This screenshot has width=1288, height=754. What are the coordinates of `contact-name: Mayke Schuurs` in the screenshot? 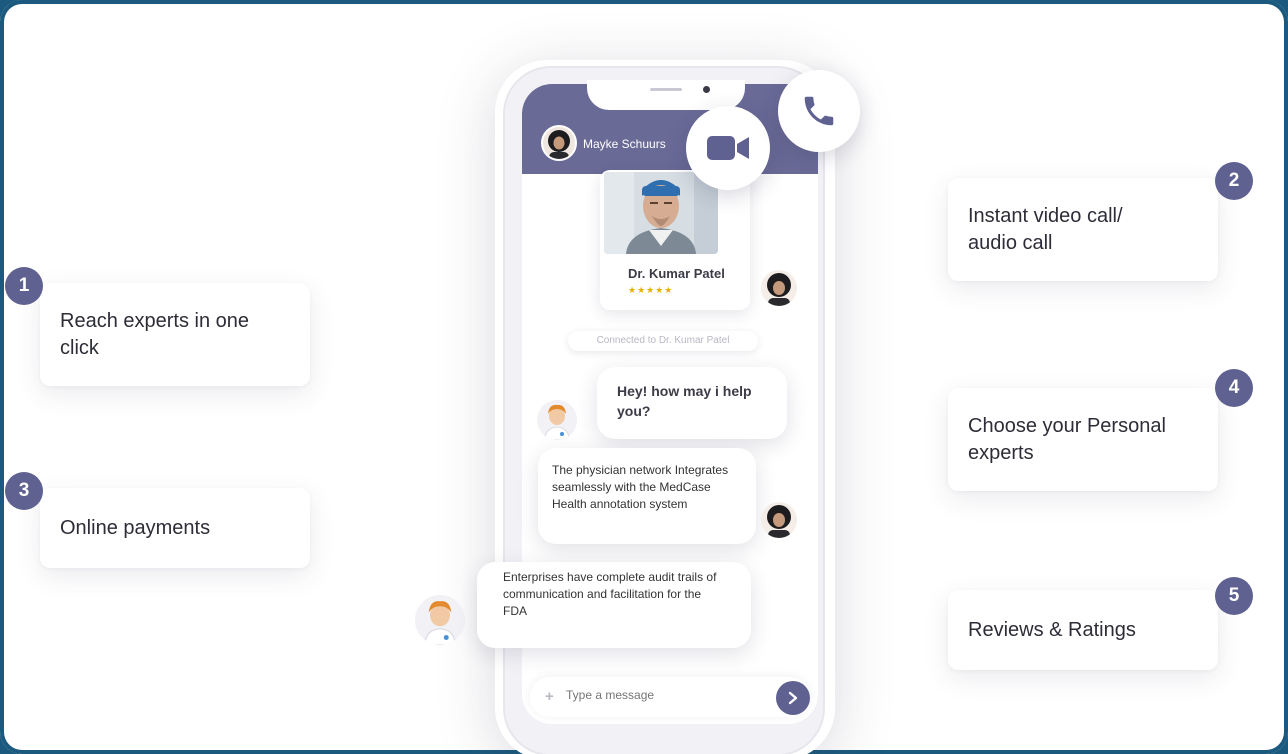 It's located at (624, 144).